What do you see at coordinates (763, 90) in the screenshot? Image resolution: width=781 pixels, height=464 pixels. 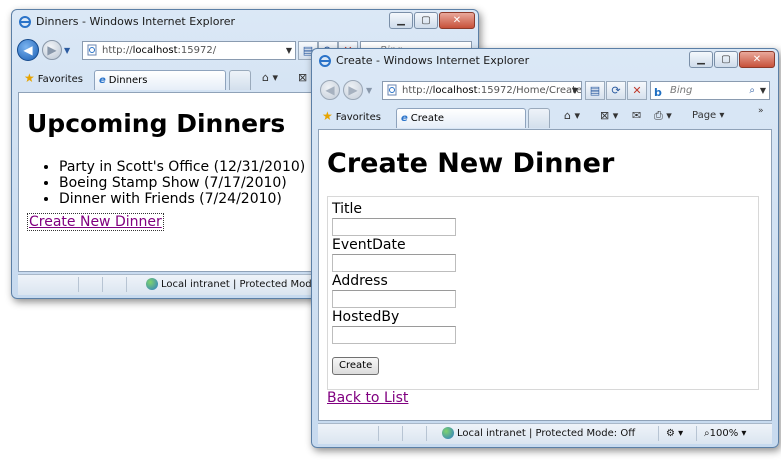 I see `search-dropdown-icon: ▼` at bounding box center [763, 90].